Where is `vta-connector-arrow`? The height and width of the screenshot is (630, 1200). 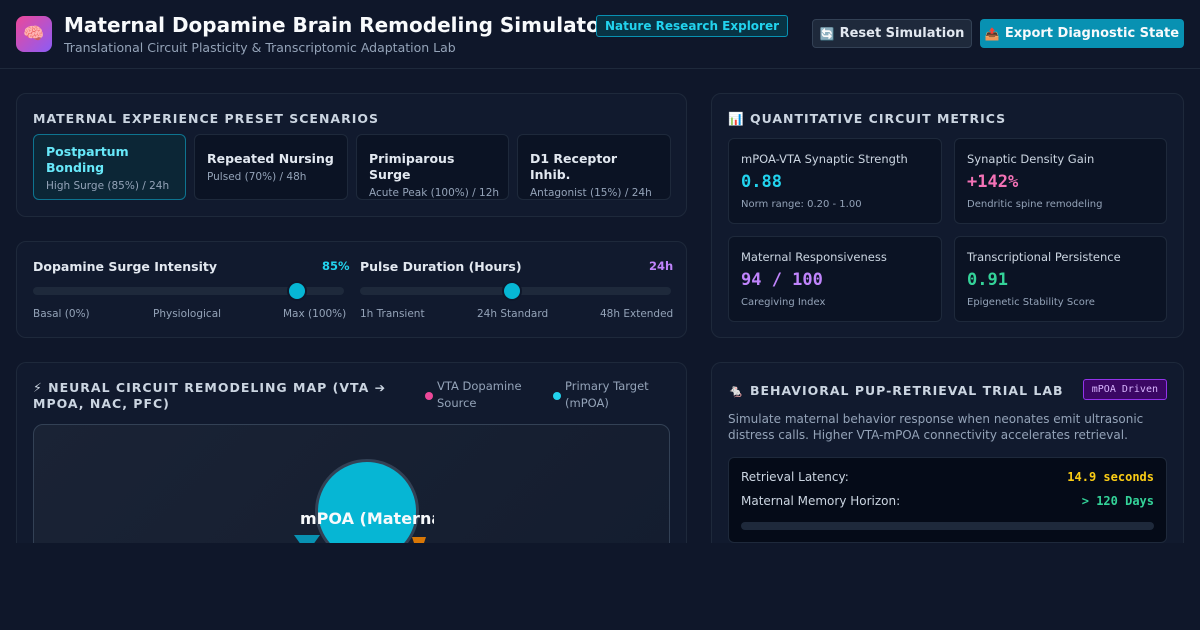
vta-connector-arrow is located at coordinates (307, 539).